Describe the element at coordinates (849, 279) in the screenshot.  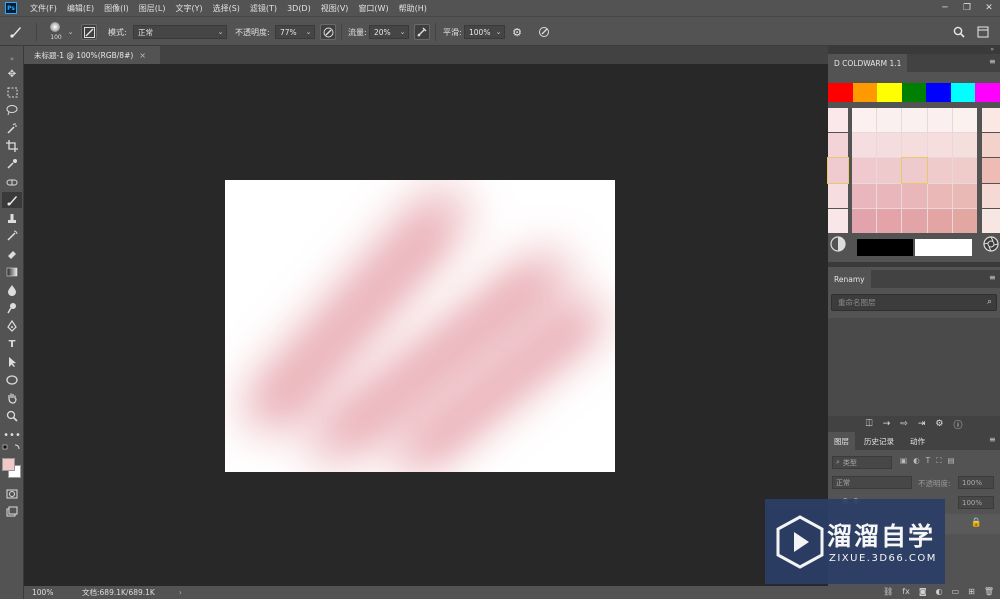
I see `tab-renamy: Renamy` at that location.